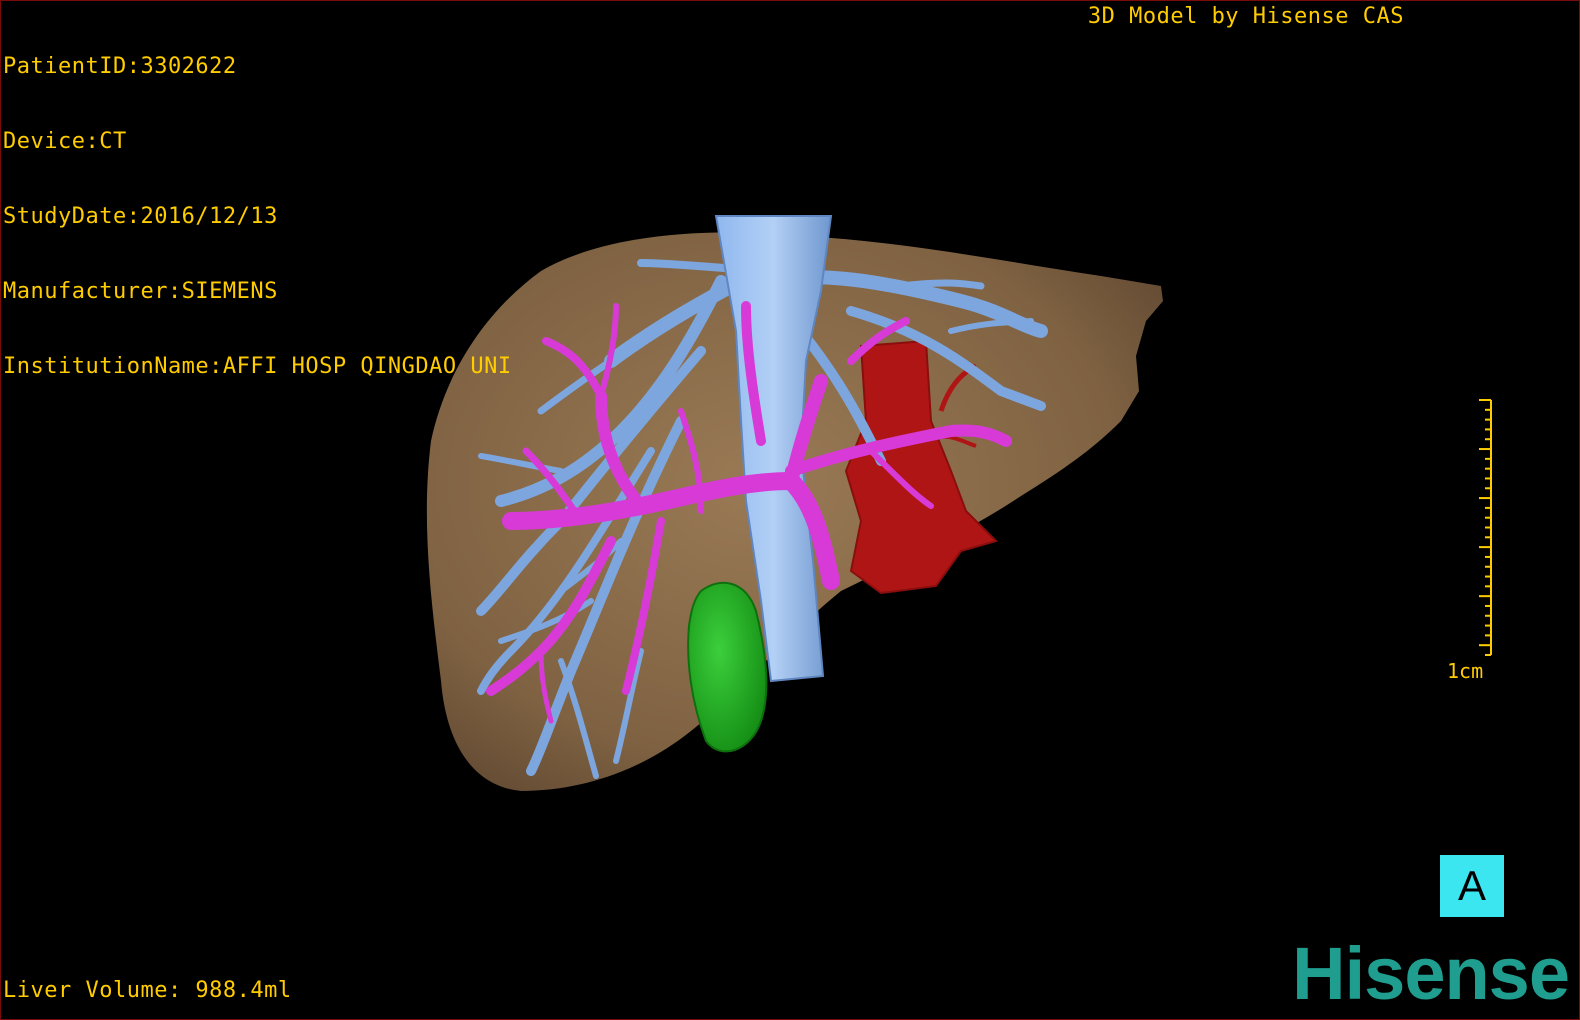  What do you see at coordinates (1485, 527) in the screenshot?
I see `scale-bar` at bounding box center [1485, 527].